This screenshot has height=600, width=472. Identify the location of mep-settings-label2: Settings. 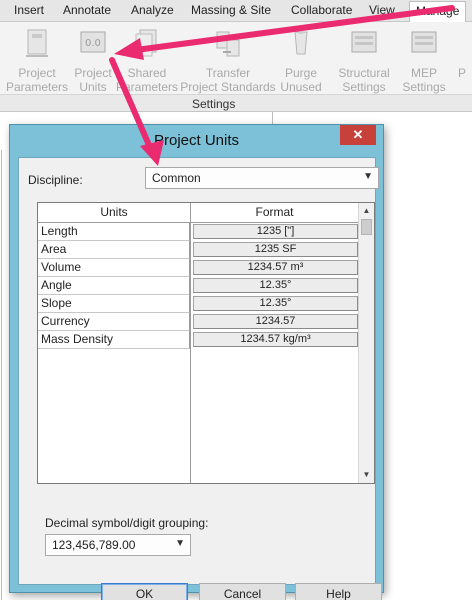
(424, 87).